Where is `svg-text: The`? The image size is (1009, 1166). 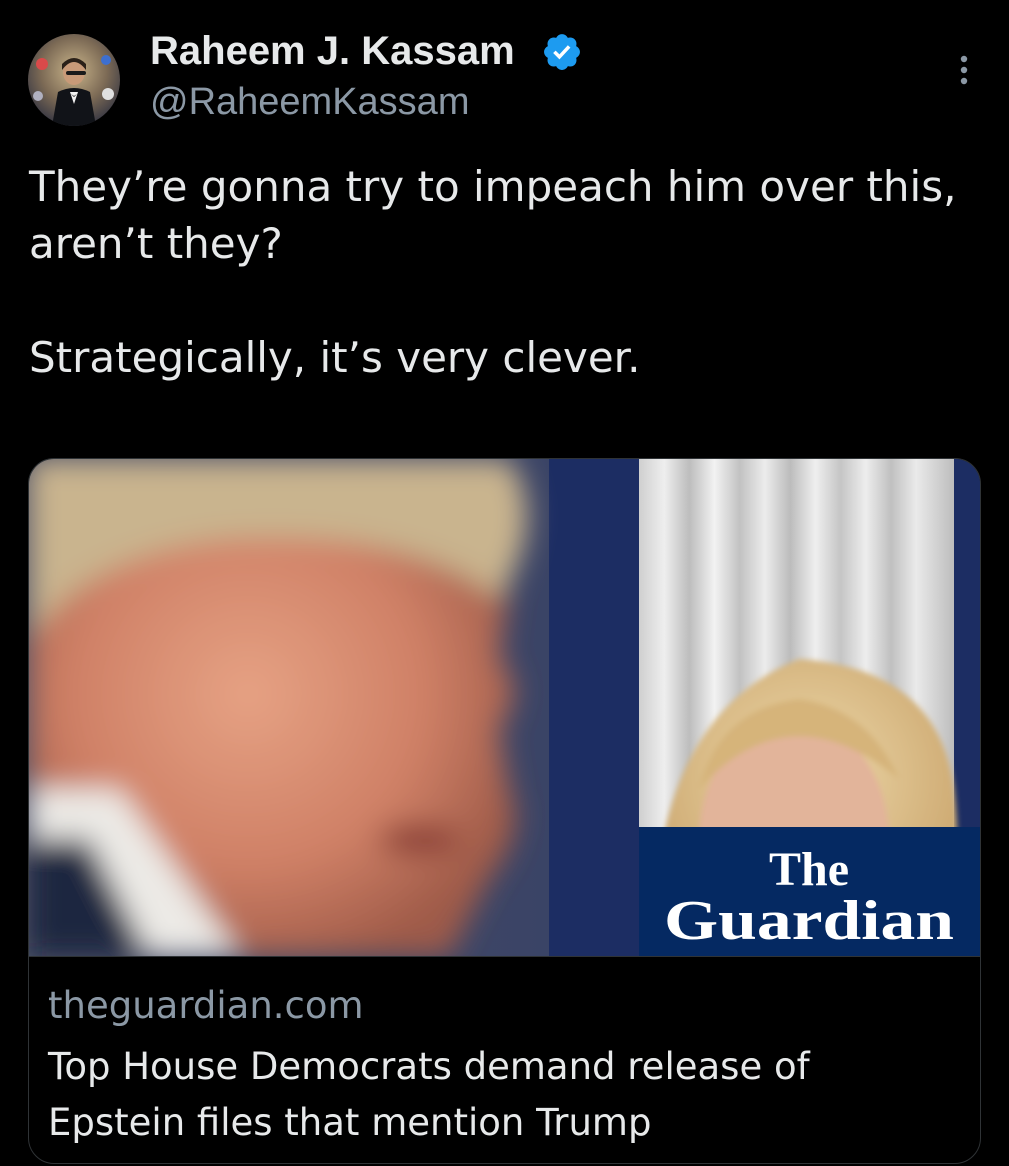 svg-text: The is located at coordinates (809, 869).